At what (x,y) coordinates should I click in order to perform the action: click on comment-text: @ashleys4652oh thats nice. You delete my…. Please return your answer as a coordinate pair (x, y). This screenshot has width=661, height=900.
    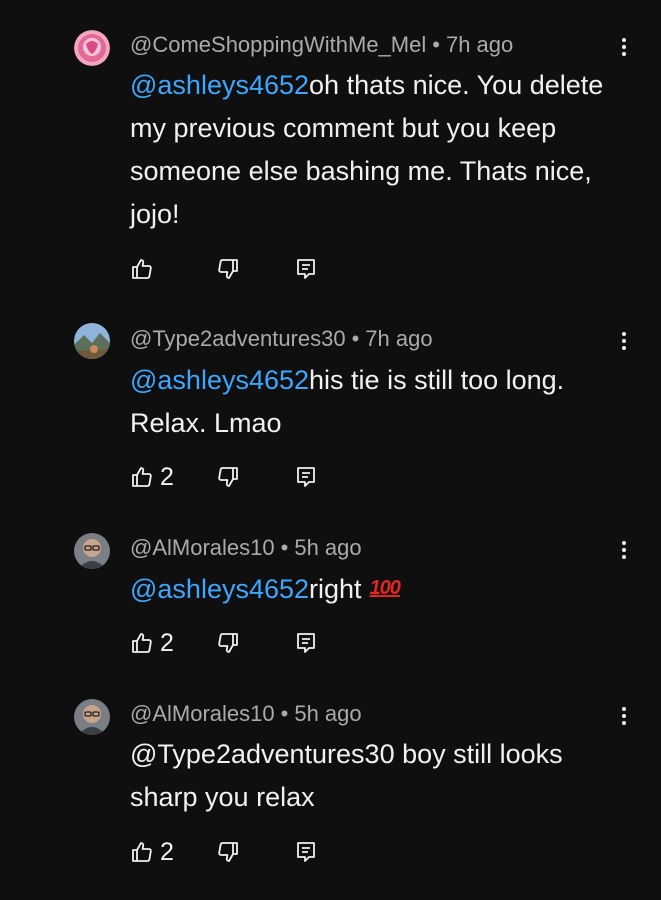
    Looking at the image, I should click on (380, 150).